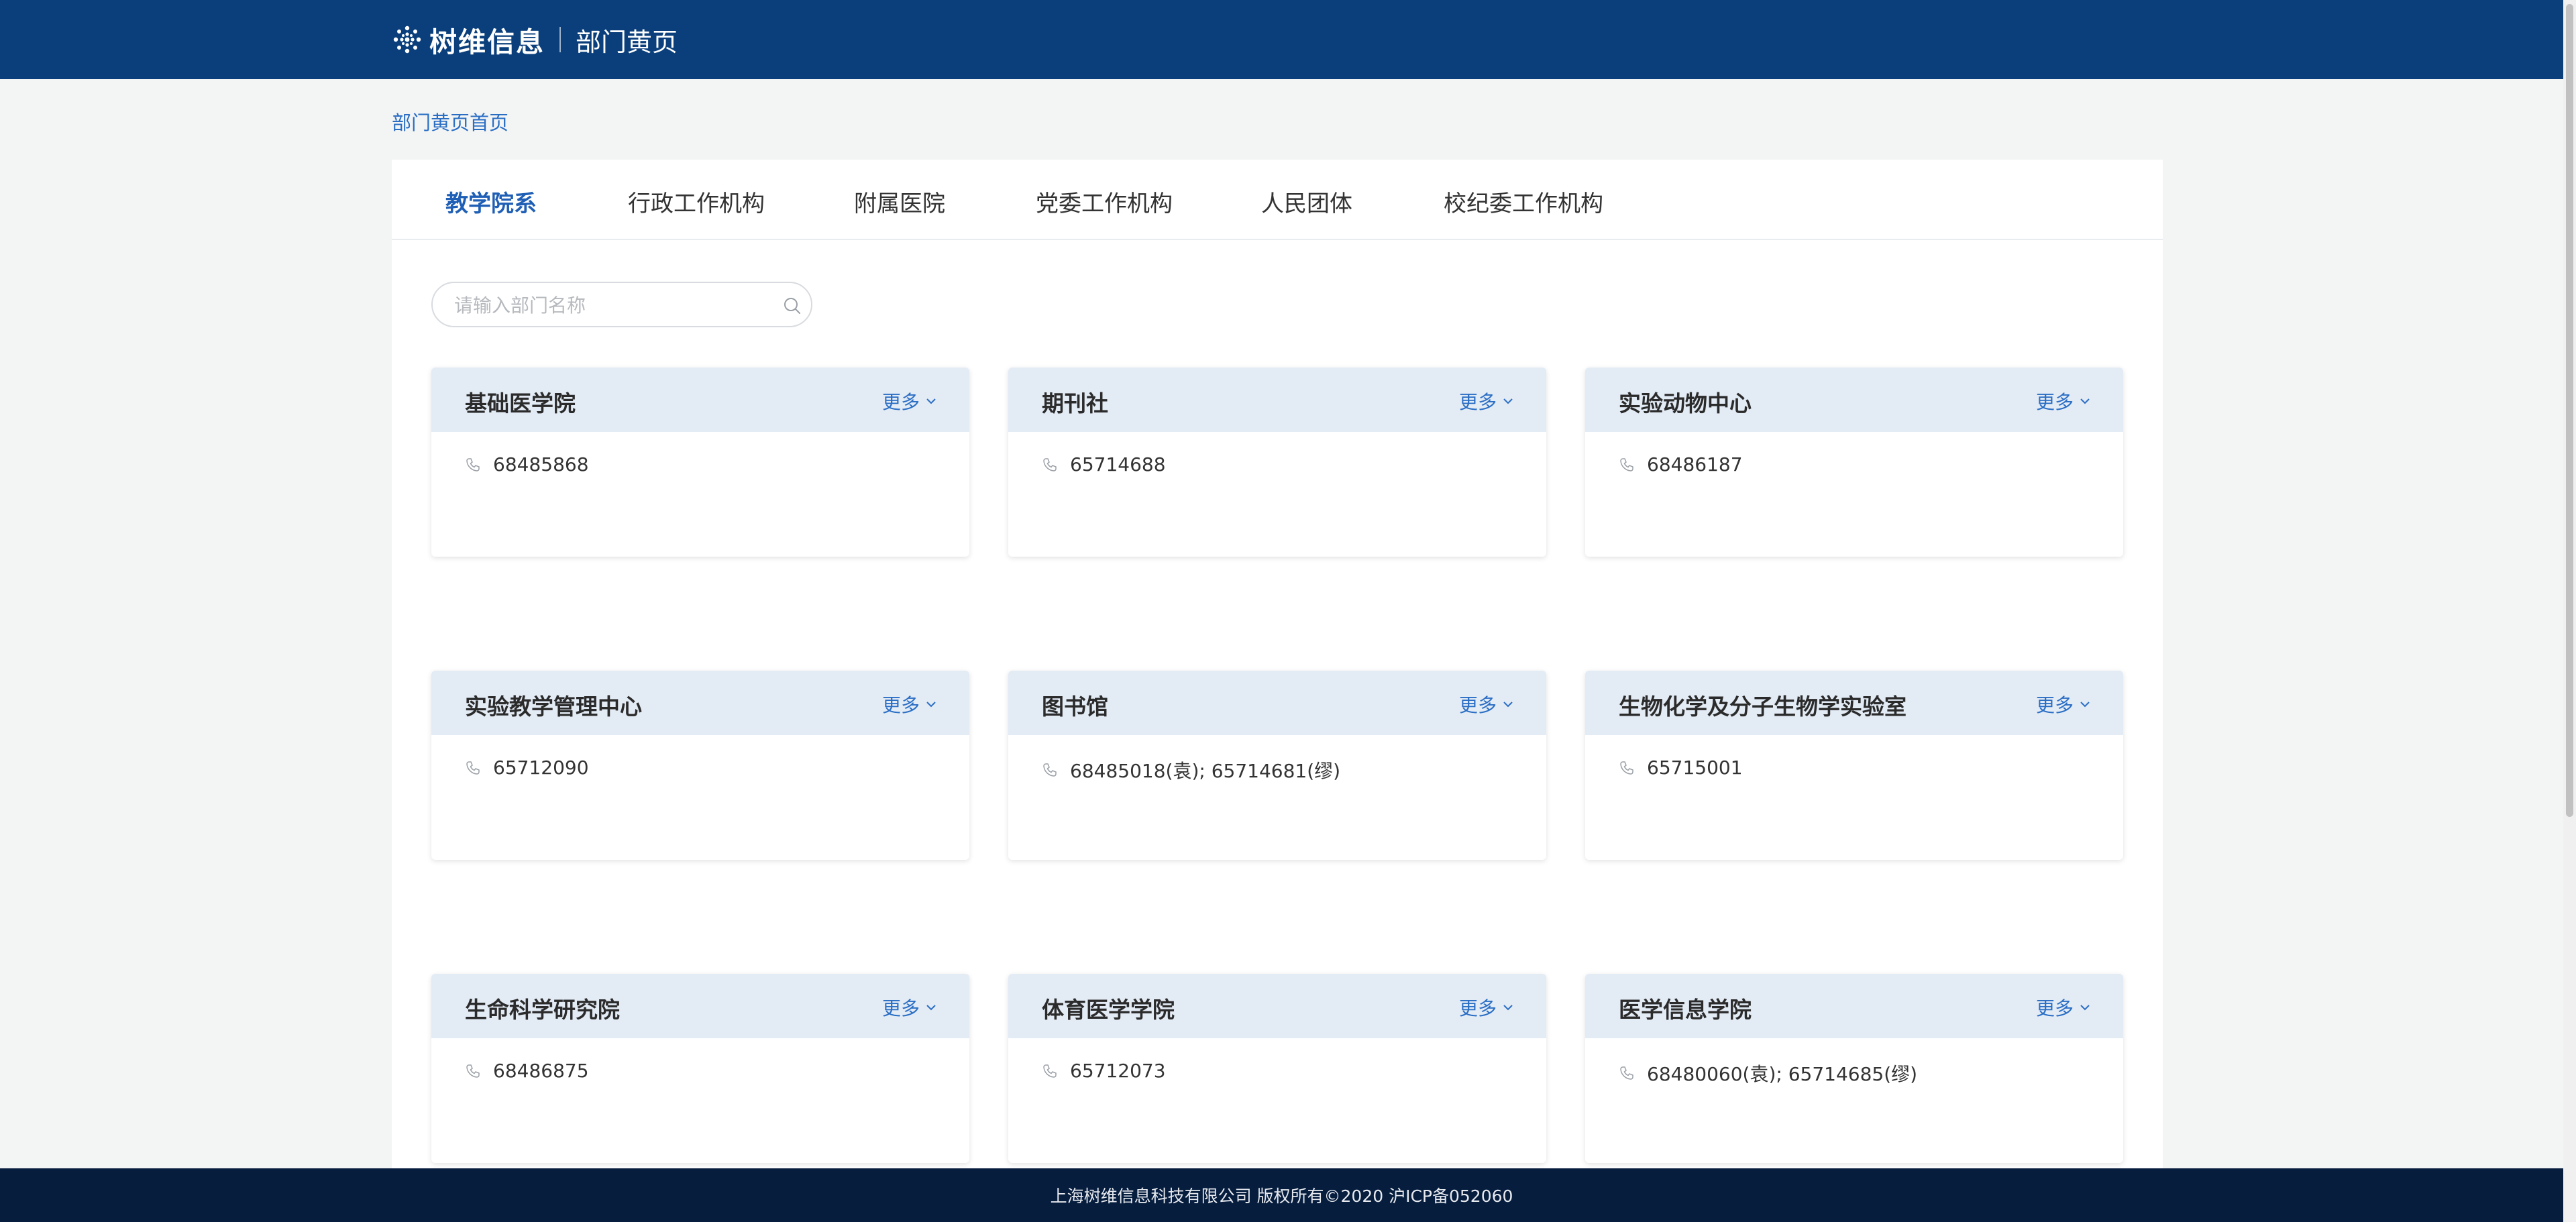 This screenshot has width=2576, height=1222. What do you see at coordinates (541, 768) in the screenshot?
I see `phone-number: 65712090` at bounding box center [541, 768].